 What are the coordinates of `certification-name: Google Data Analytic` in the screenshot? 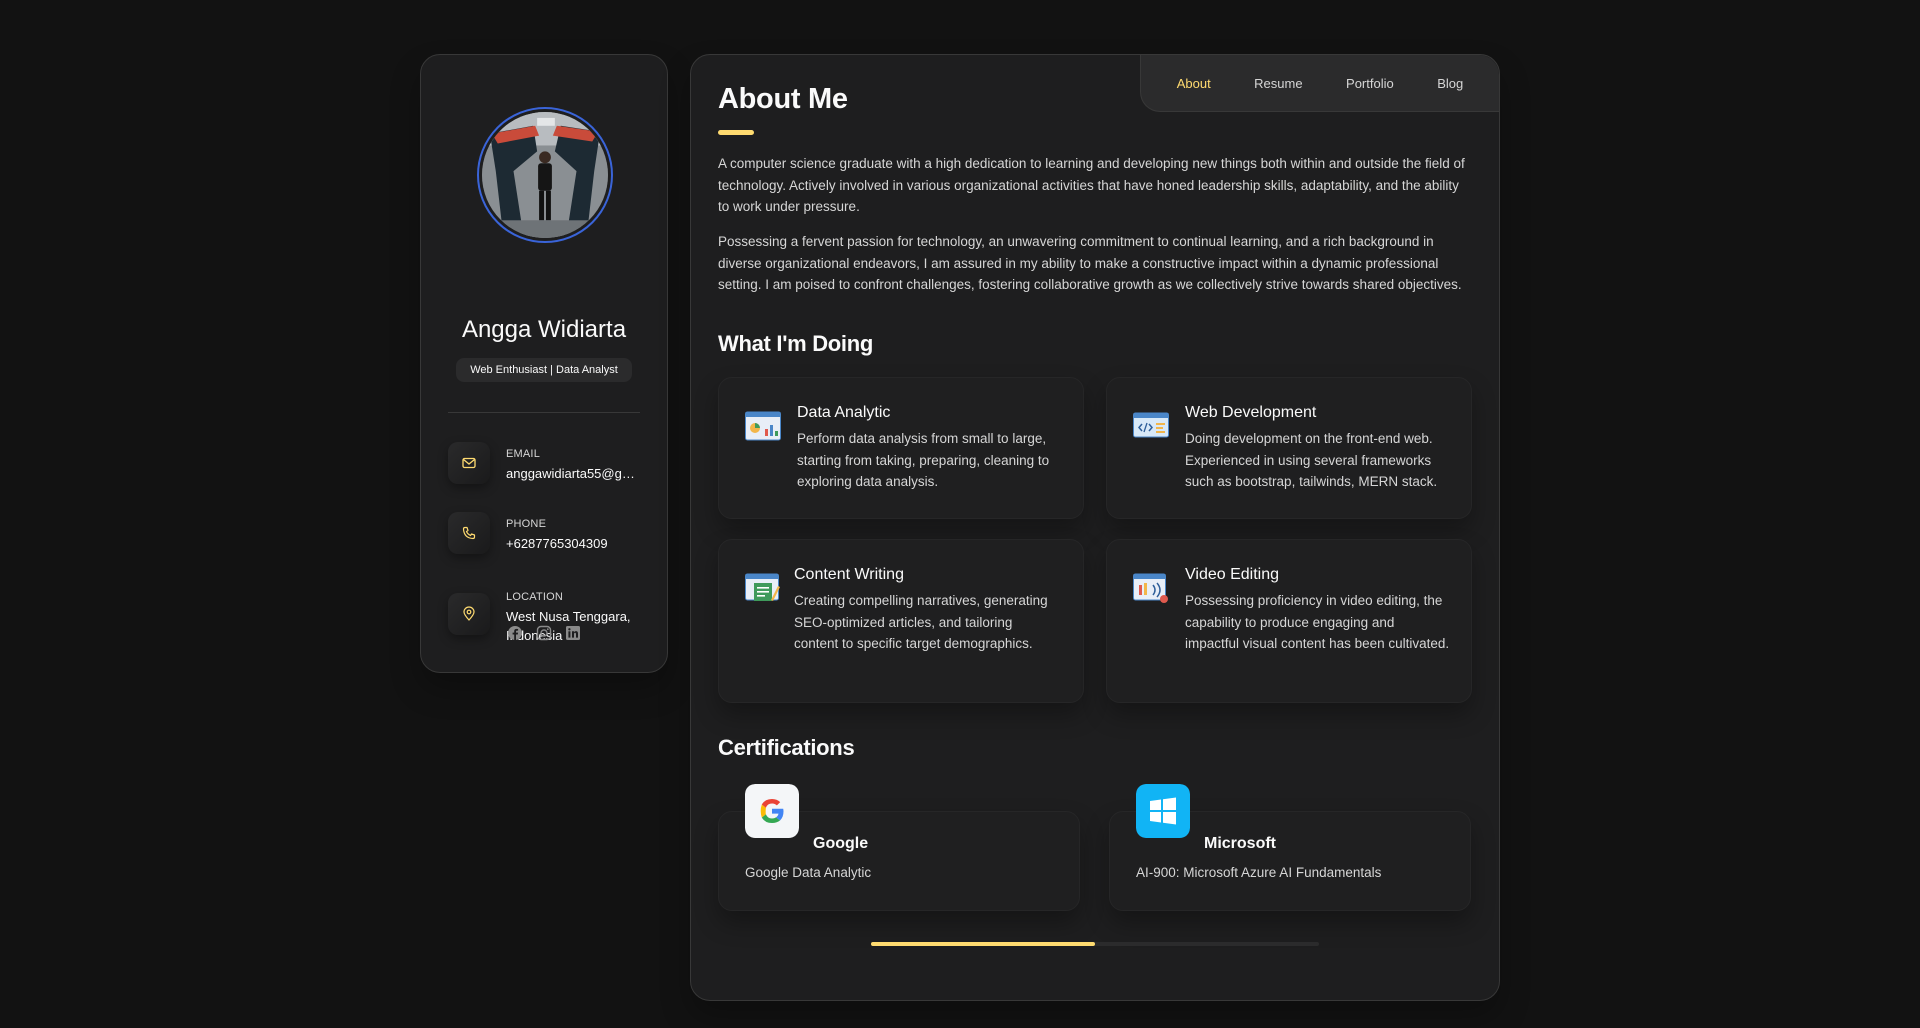 It's located at (808, 872).